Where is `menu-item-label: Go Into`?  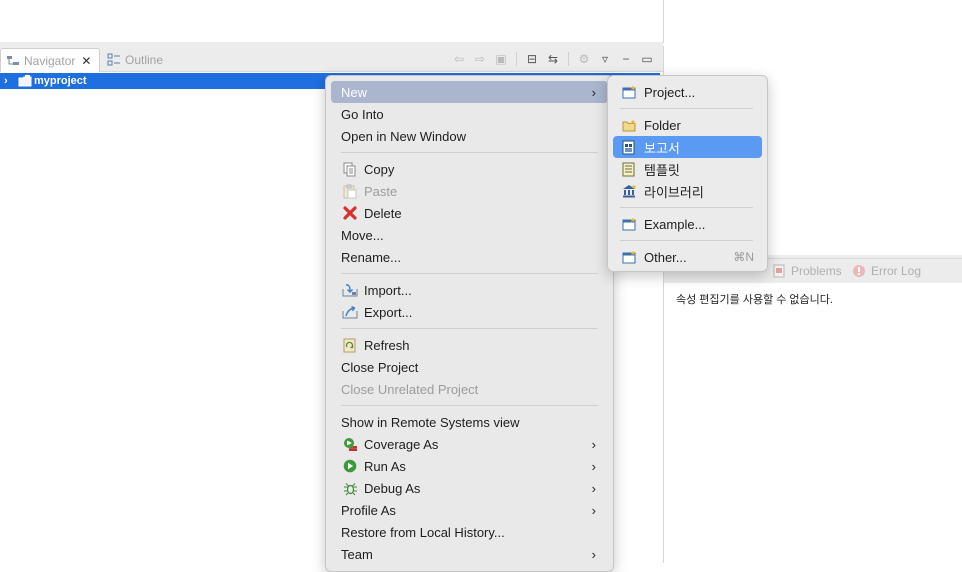
menu-item-label: Go Into is located at coordinates (362, 114).